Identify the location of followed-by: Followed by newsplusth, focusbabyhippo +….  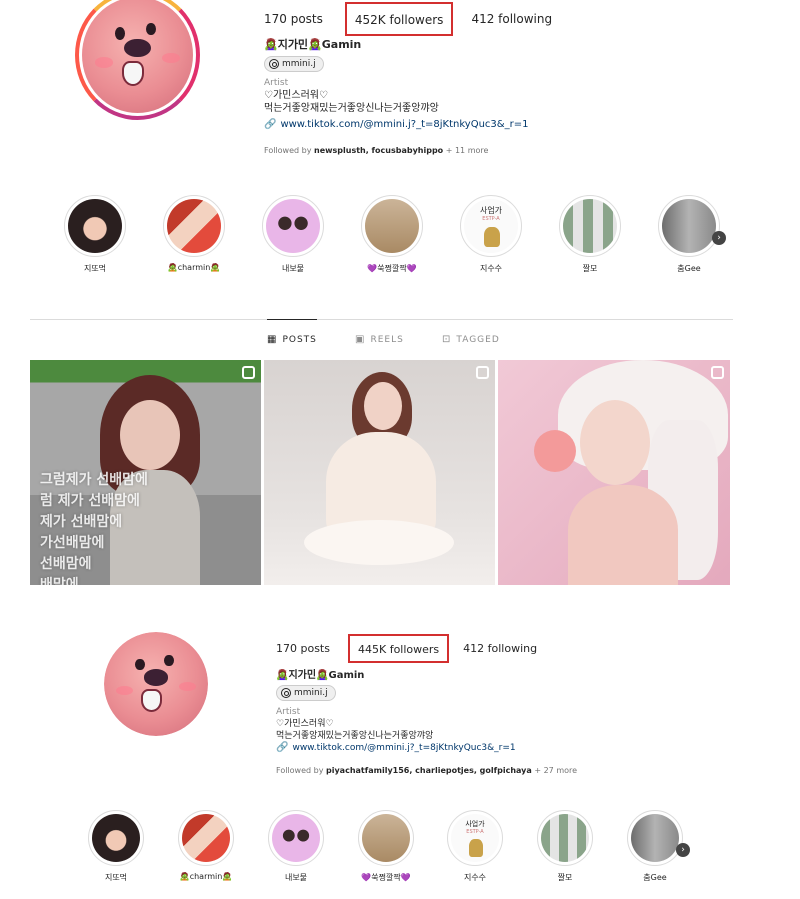
(376, 150).